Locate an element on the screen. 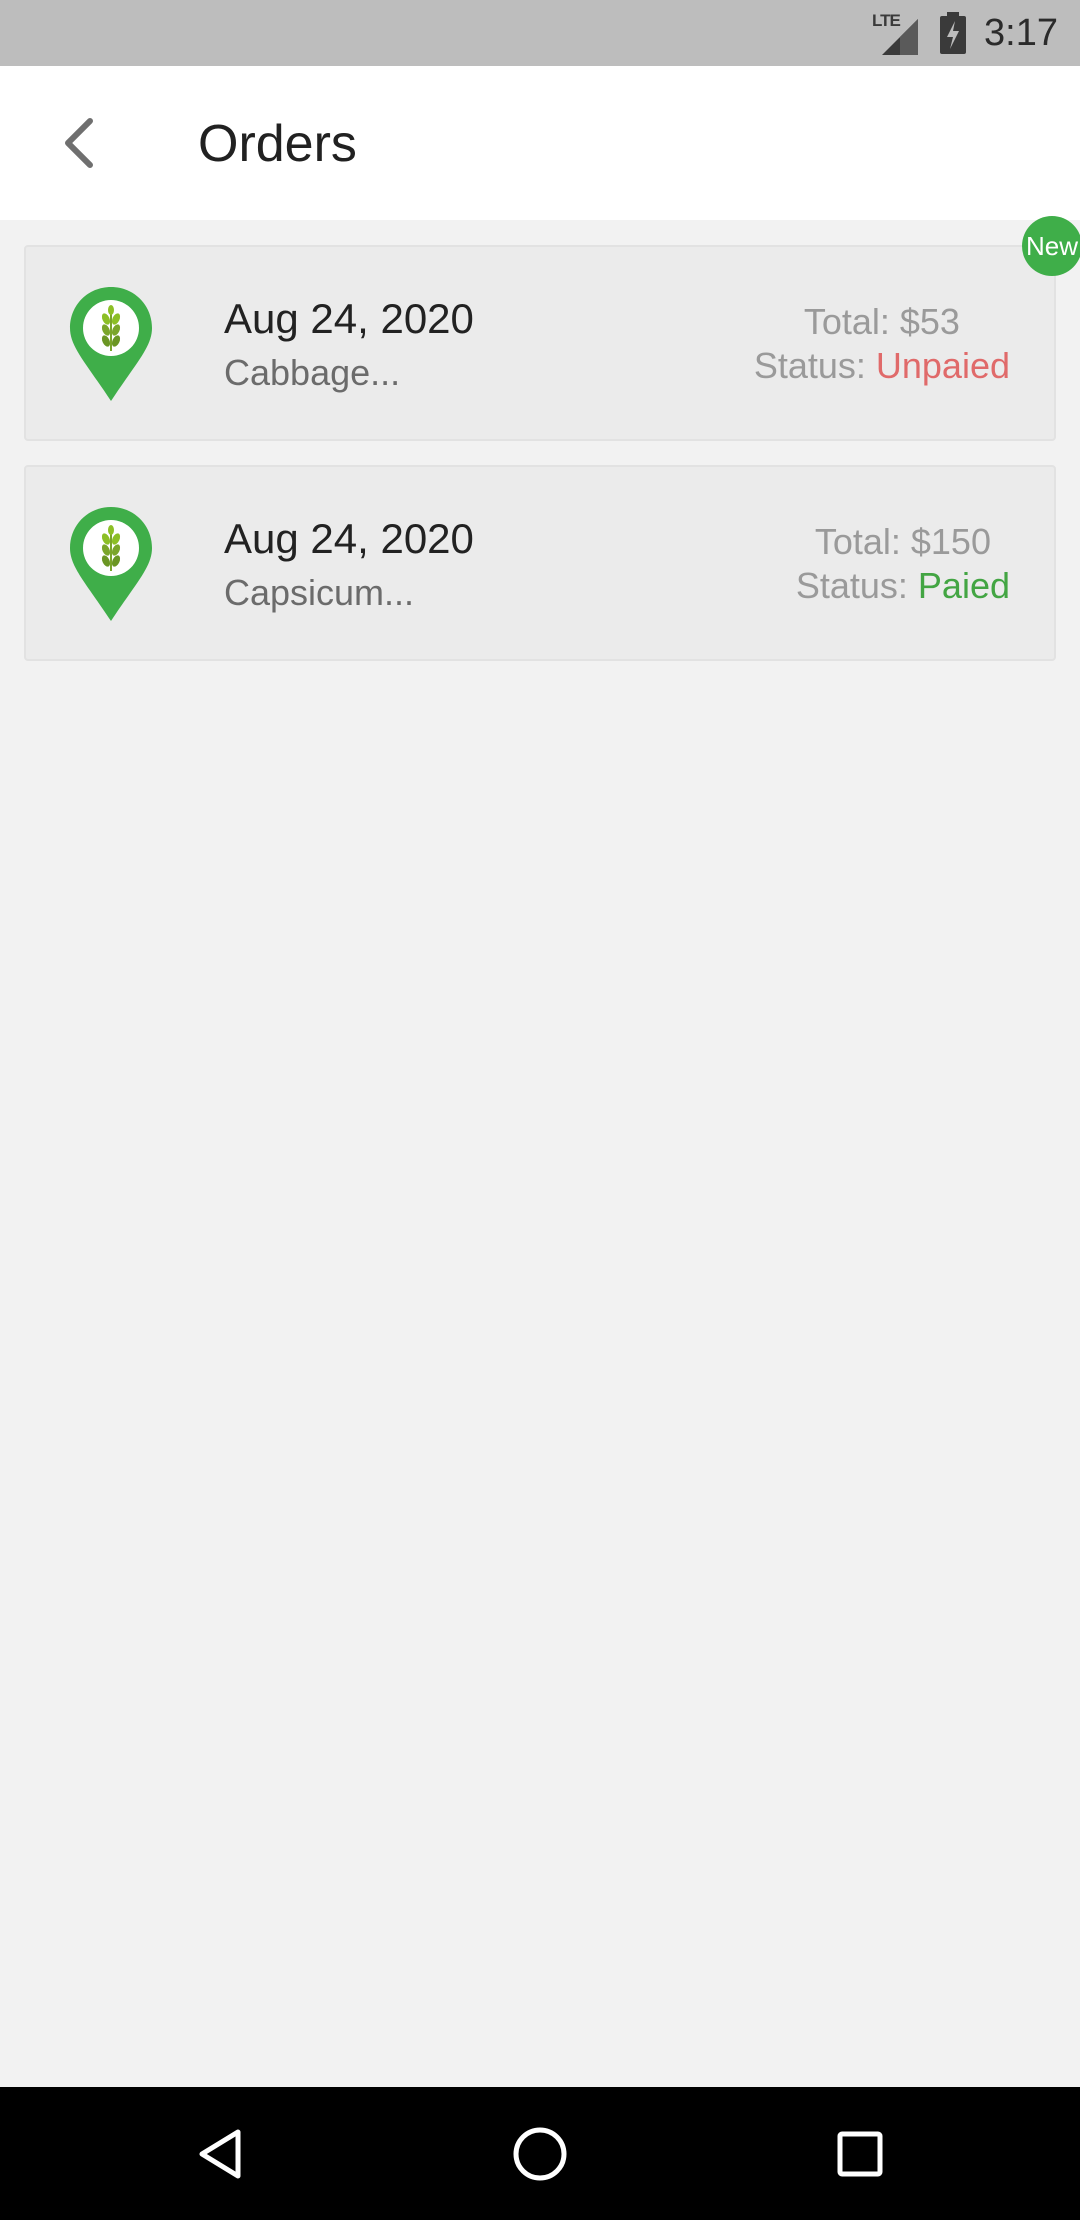 This screenshot has height=2220, width=1080. circle-home-icon is located at coordinates (540, 2154).